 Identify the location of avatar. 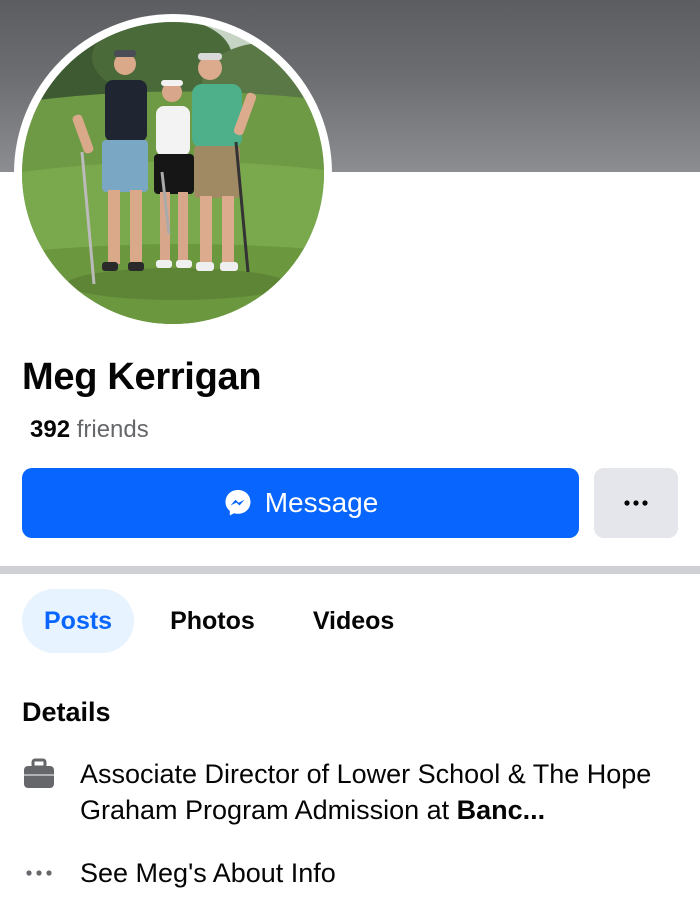
(173, 173).